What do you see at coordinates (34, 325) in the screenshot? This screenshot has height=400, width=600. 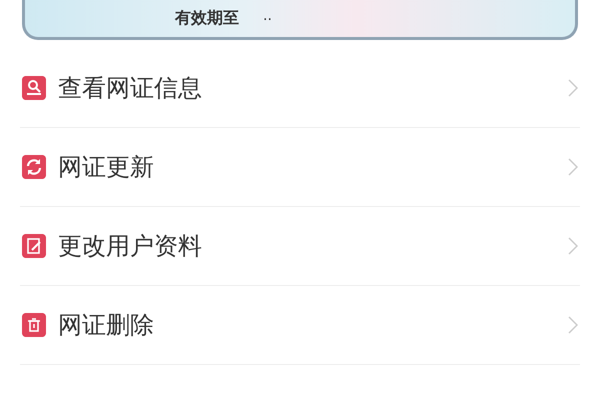 I see `trash-icon` at bounding box center [34, 325].